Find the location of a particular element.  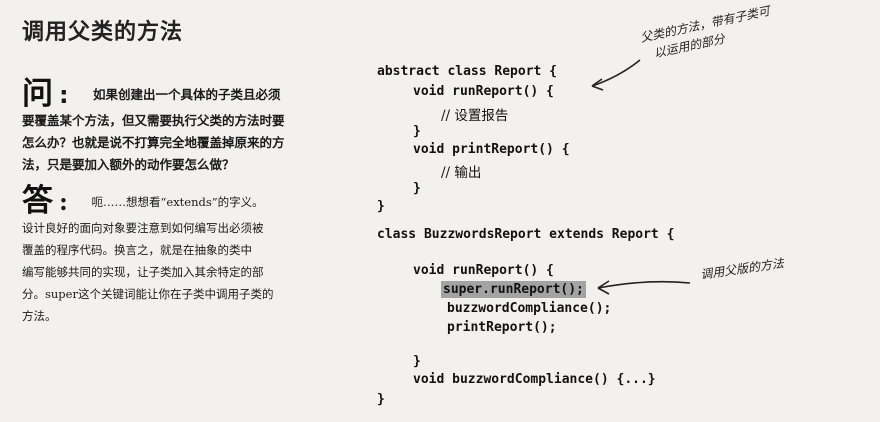

arrow-to-run-report-icon is located at coordinates (616, 73).